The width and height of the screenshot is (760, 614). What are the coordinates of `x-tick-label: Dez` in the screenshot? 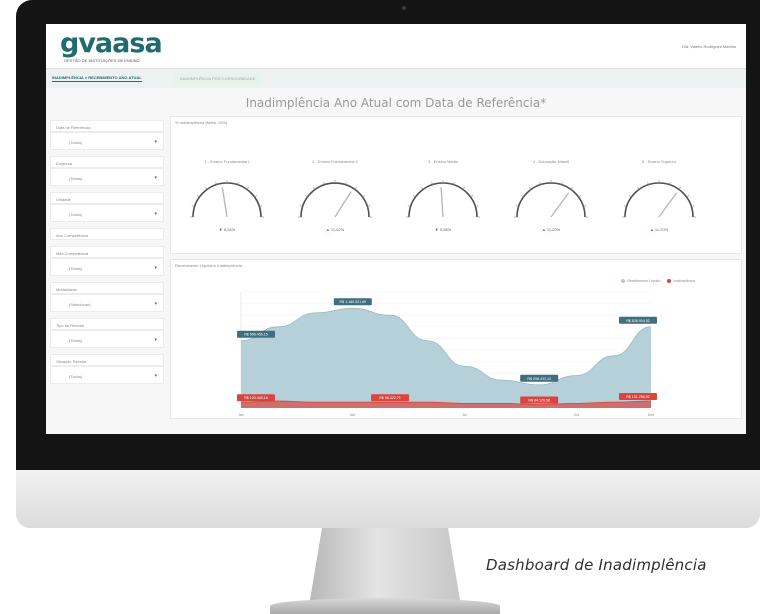 It's located at (651, 415).